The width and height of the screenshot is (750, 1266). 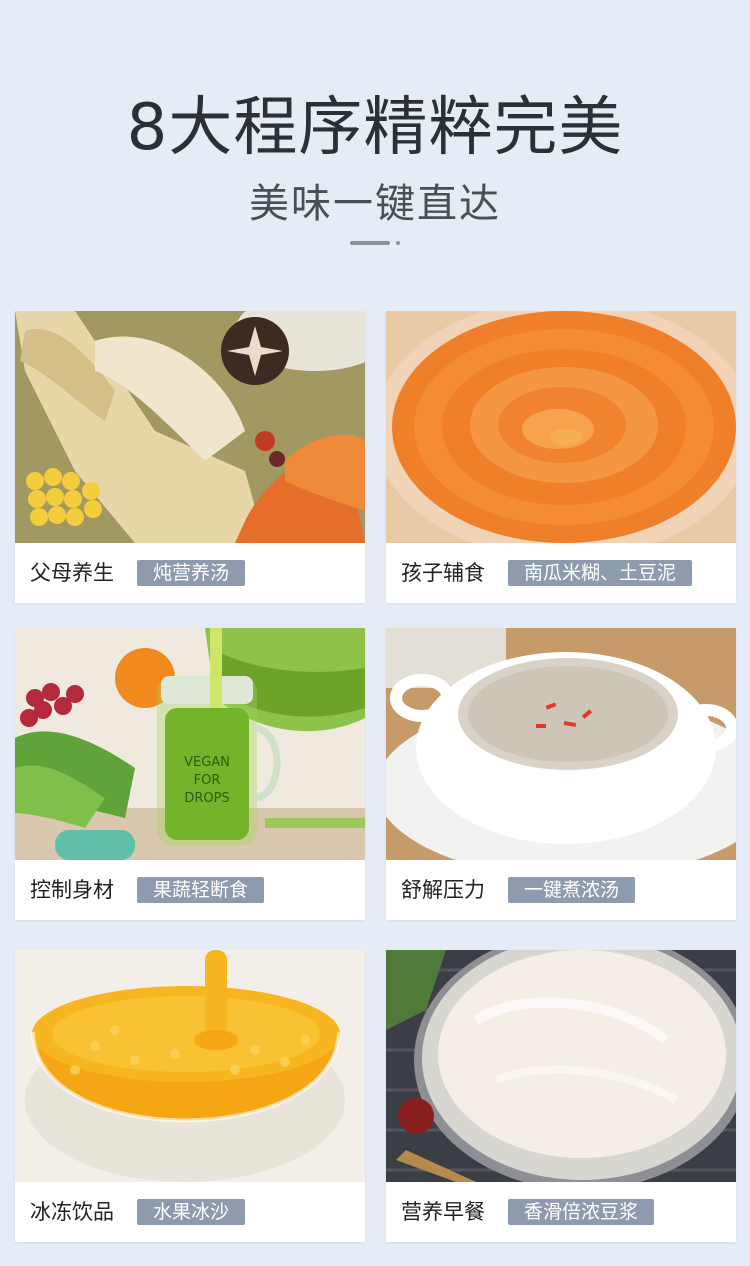 I want to click on divider-bar, so click(x=370, y=243).